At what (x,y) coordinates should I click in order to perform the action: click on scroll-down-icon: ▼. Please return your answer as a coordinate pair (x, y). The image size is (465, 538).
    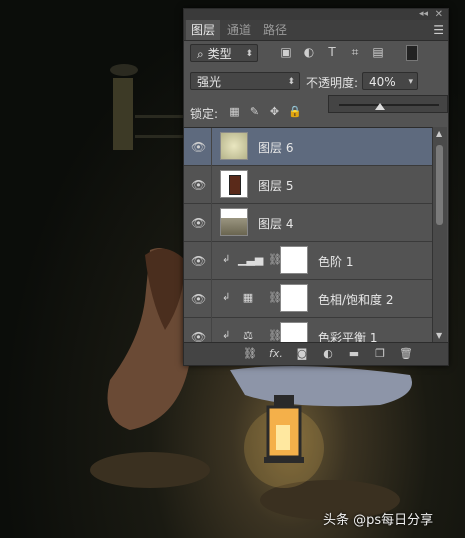
    Looking at the image, I should click on (439, 335).